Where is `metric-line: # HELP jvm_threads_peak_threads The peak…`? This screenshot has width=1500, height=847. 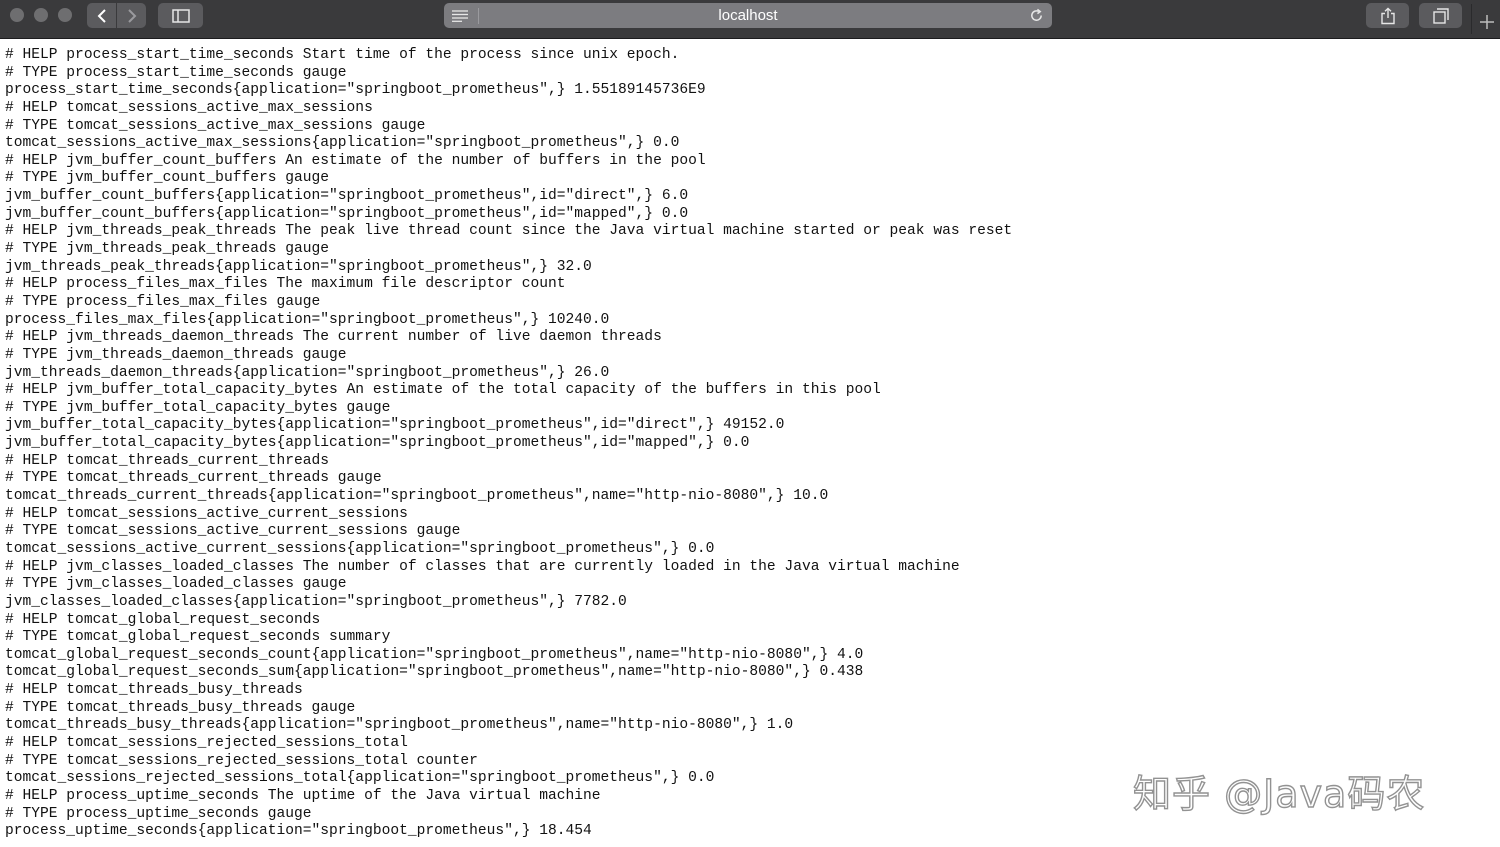
metric-line: # HELP jvm_threads_peak_threads The peak… is located at coordinates (509, 231).